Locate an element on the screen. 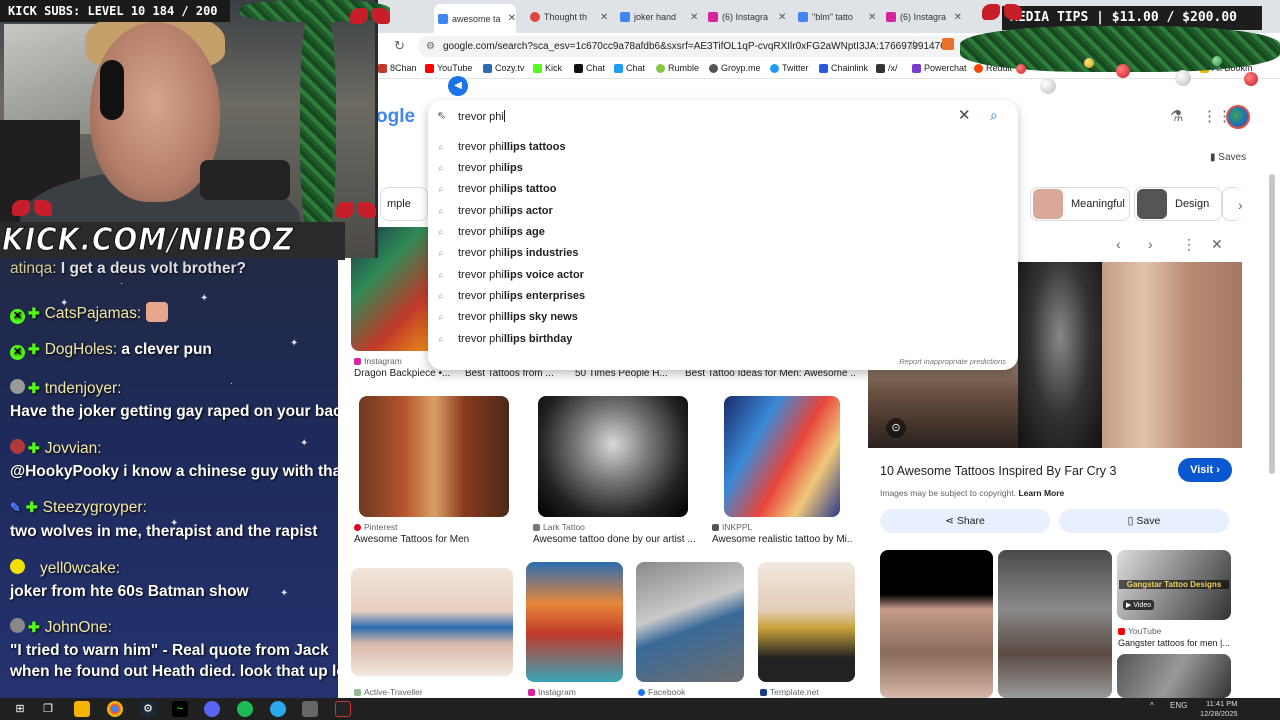  discord-icon is located at coordinates (212, 709).